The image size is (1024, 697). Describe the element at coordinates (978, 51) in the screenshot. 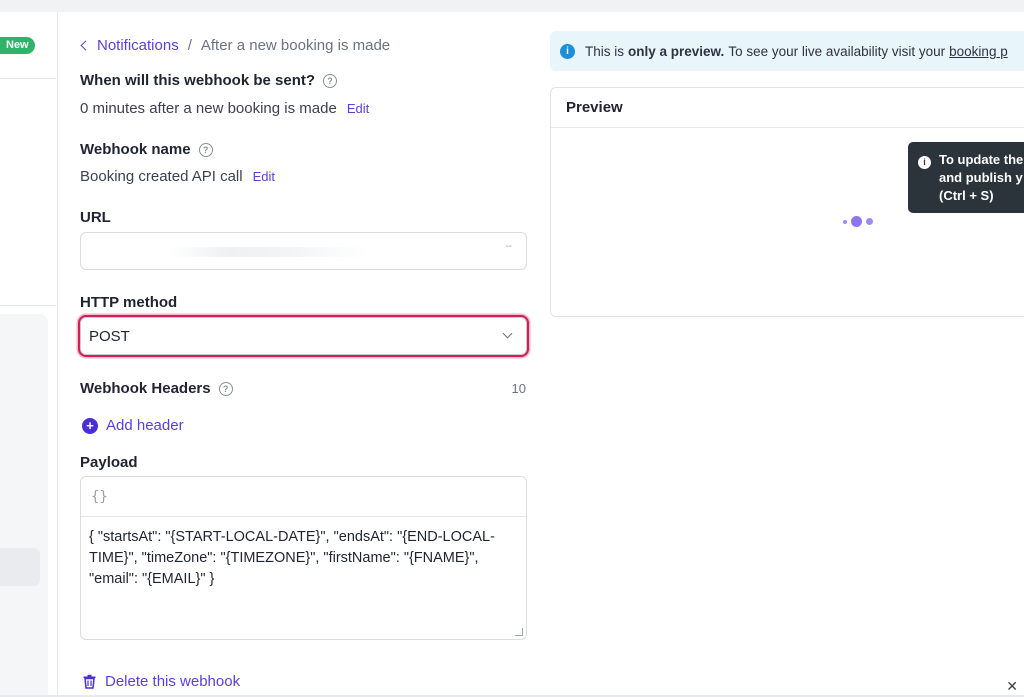

I see `booking-page-link: booking p` at that location.